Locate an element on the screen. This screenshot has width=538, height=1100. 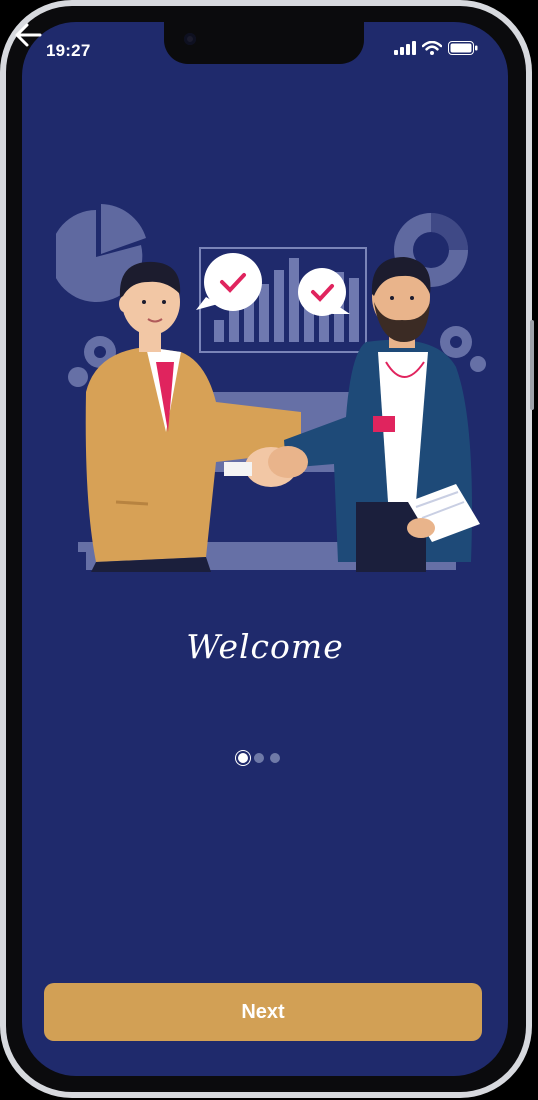
battery-icon is located at coordinates (463, 48).